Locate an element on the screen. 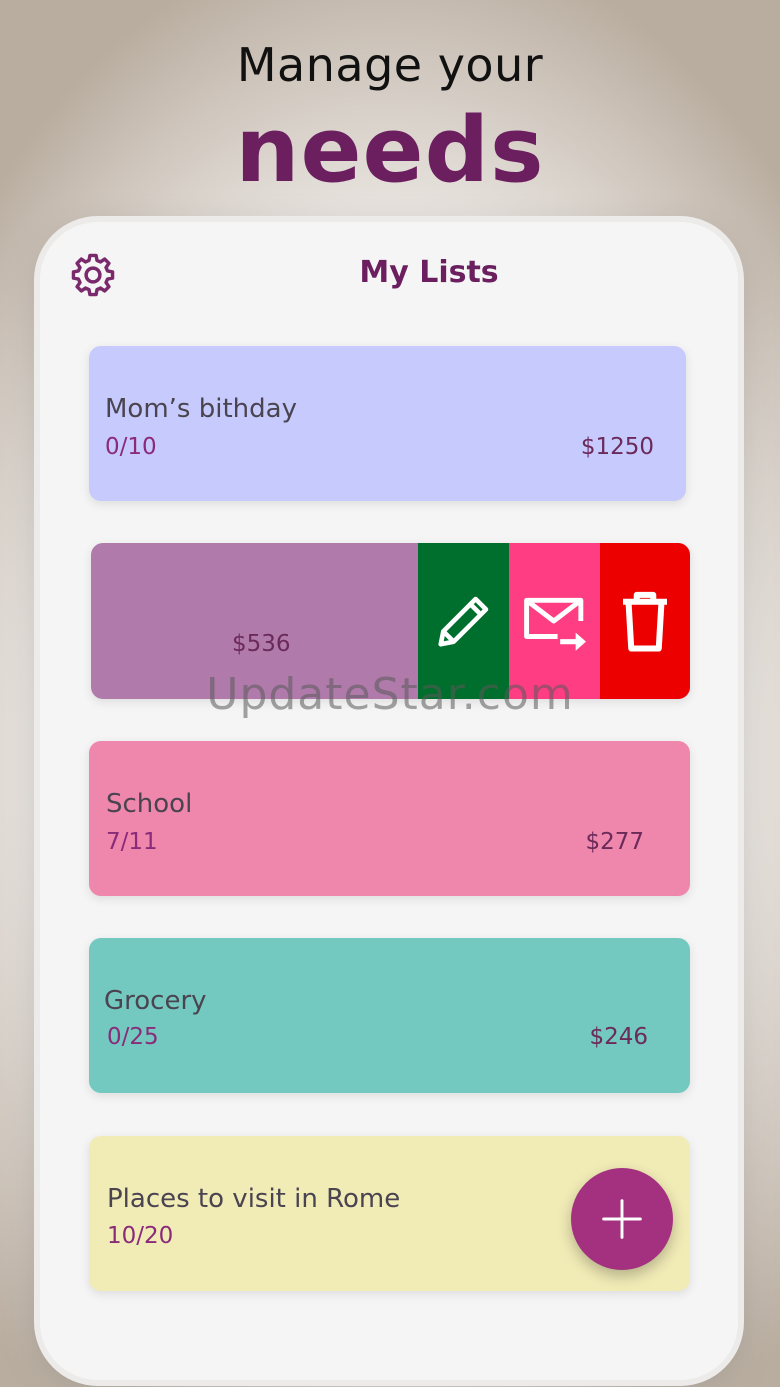  promo-headline-line2: needs is located at coordinates (390, 150).